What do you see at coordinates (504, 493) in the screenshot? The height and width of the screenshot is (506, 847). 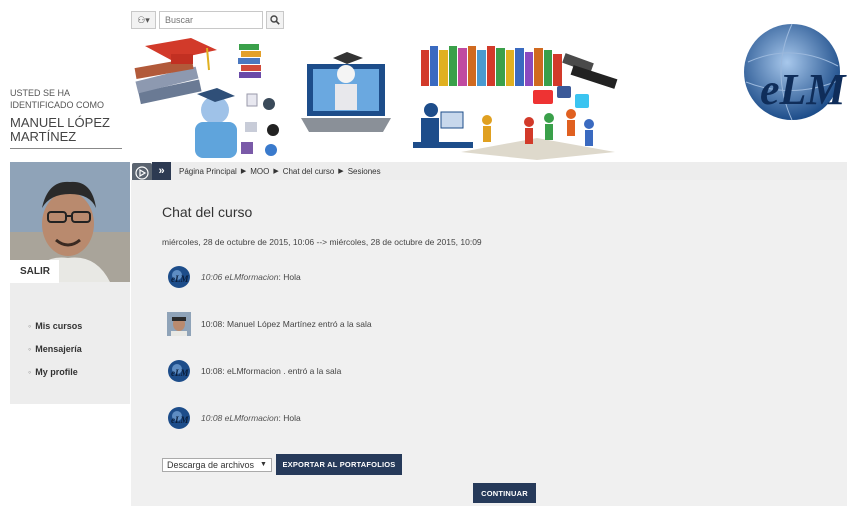 I see `continue-button: CONTINUAR` at bounding box center [504, 493].